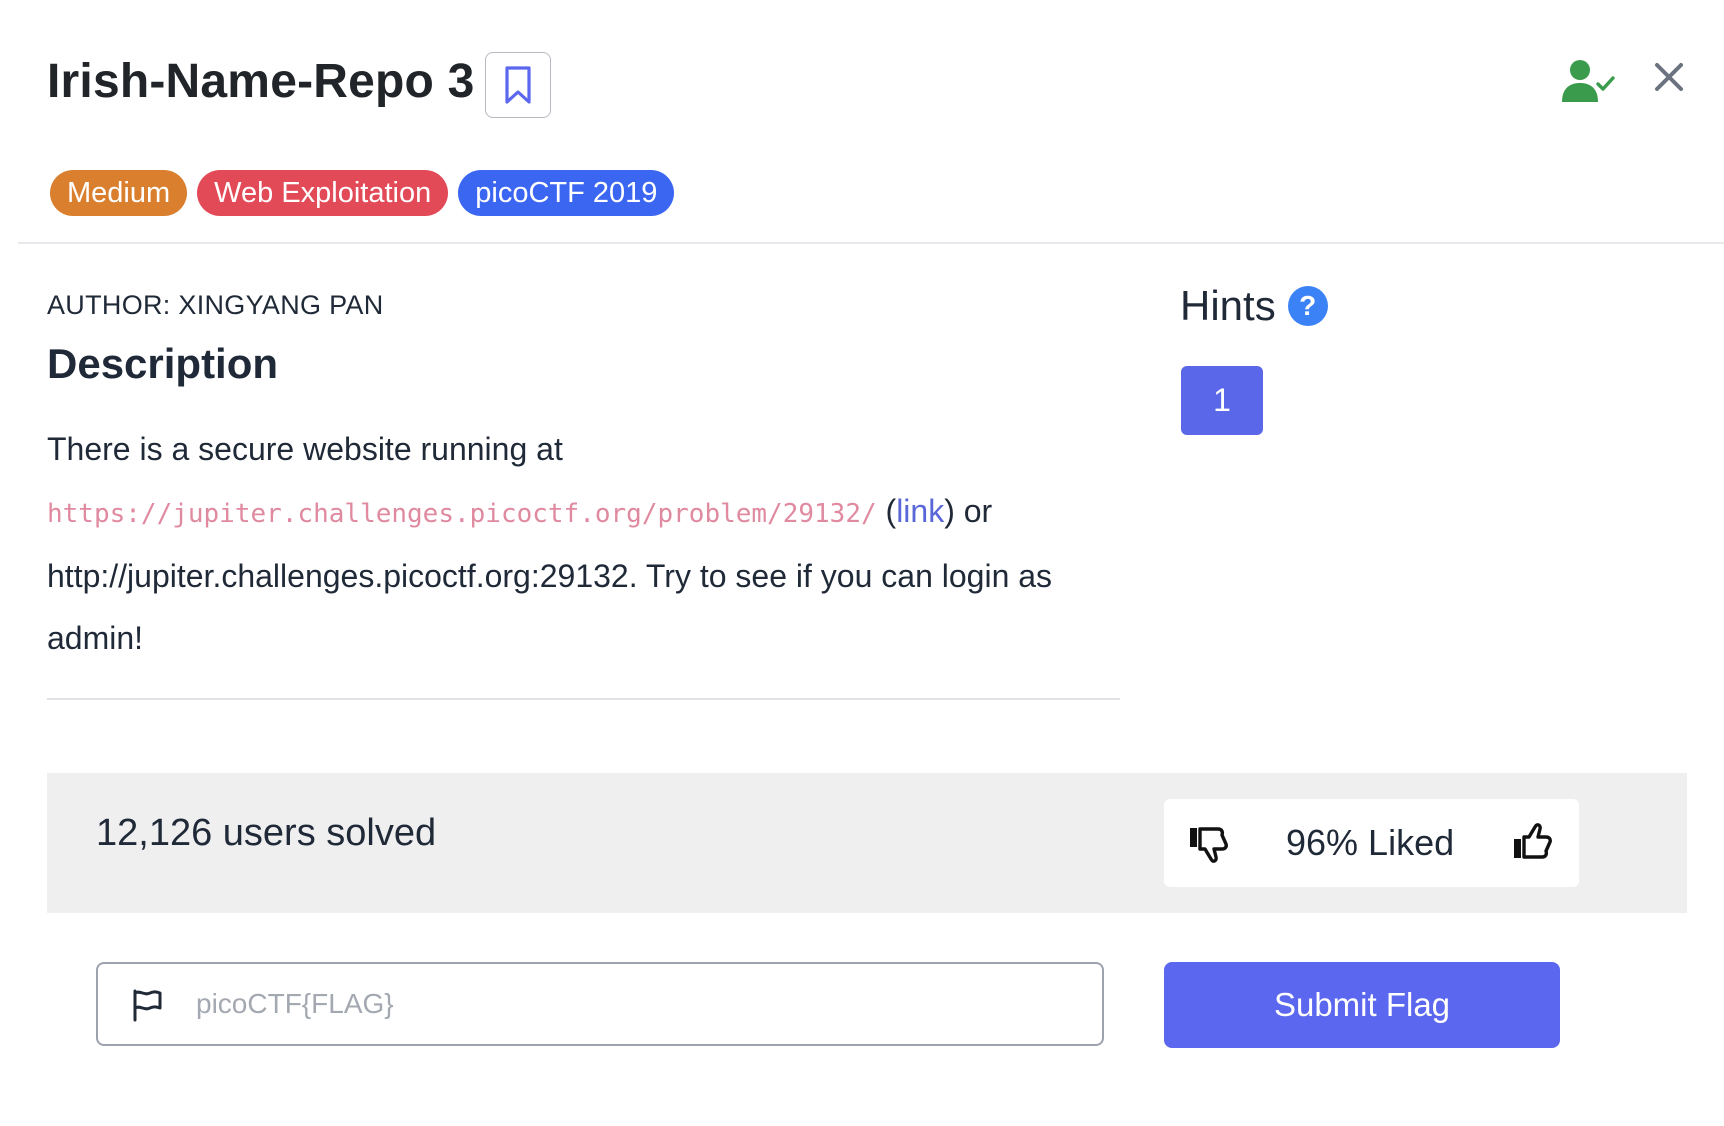  What do you see at coordinates (323, 193) in the screenshot?
I see `category-tag: Web Exploitation` at bounding box center [323, 193].